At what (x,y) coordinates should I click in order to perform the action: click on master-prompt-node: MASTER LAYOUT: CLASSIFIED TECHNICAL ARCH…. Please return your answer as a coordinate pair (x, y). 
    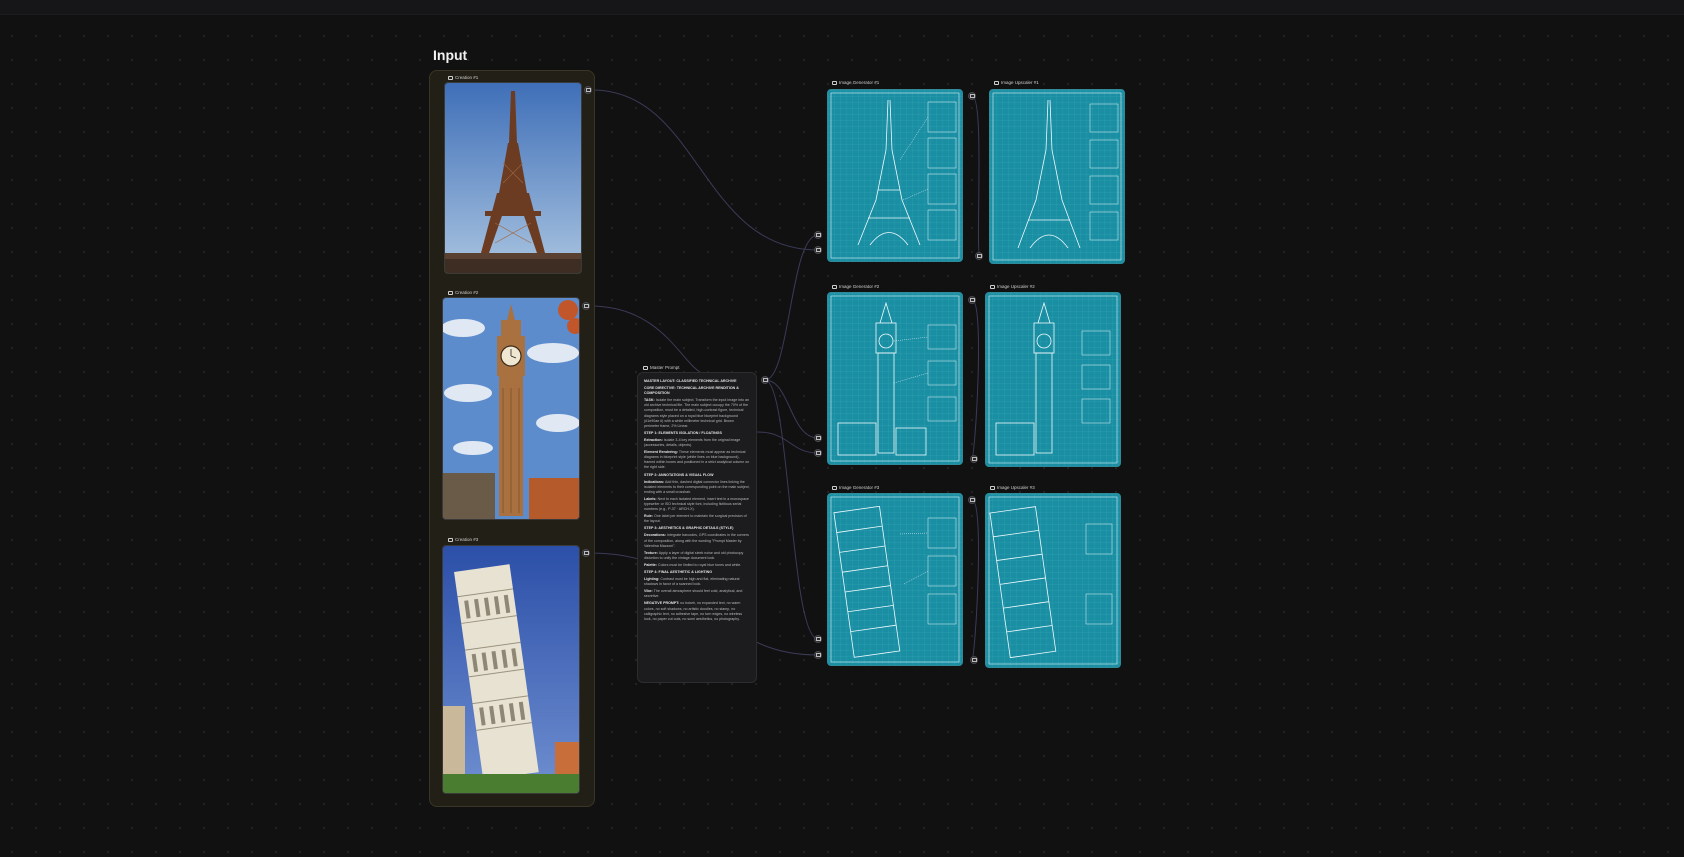
    Looking at the image, I should click on (697, 527).